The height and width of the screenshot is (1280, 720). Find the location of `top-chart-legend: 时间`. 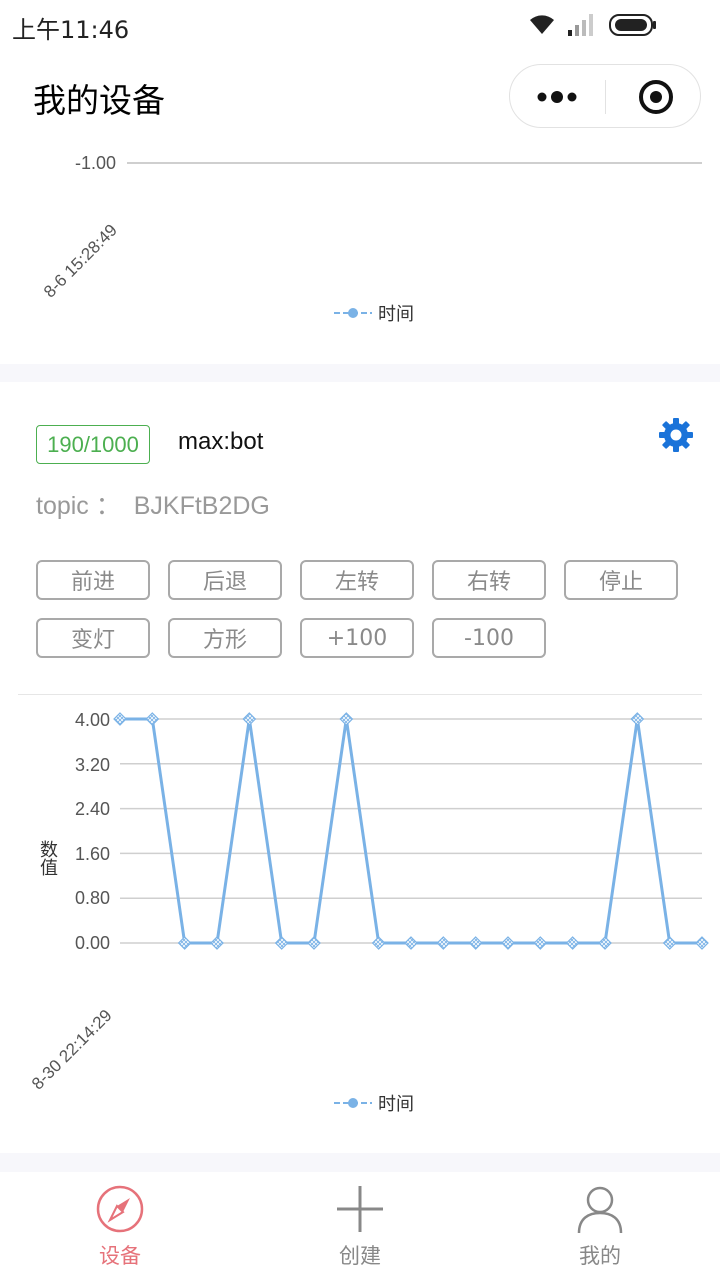

top-chart-legend: 时间 is located at coordinates (374, 313).